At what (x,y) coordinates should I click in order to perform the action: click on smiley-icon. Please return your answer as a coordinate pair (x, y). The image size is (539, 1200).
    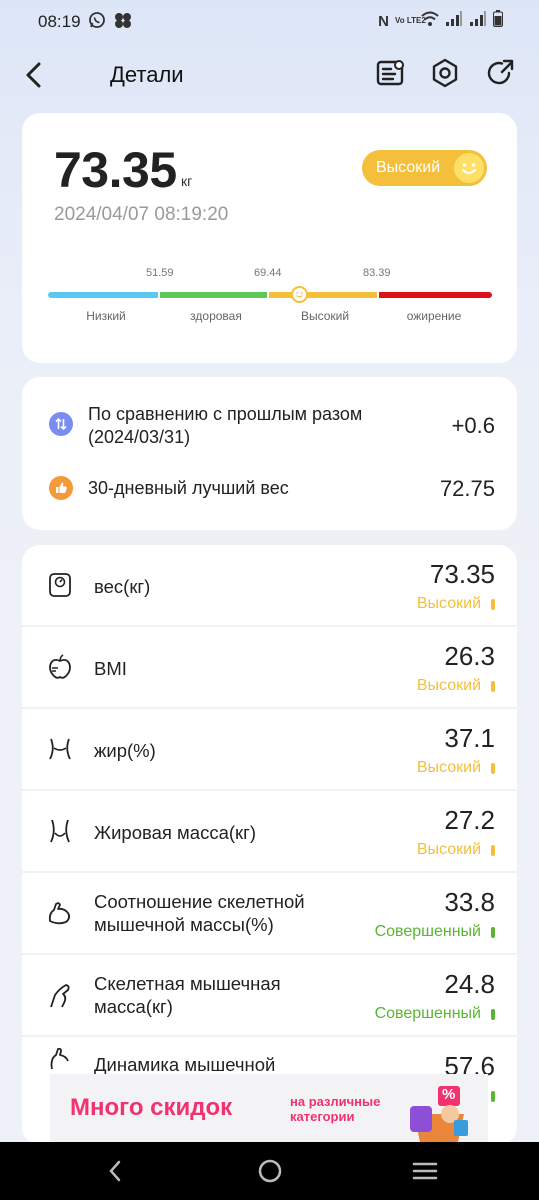
    Looking at the image, I should click on (469, 168).